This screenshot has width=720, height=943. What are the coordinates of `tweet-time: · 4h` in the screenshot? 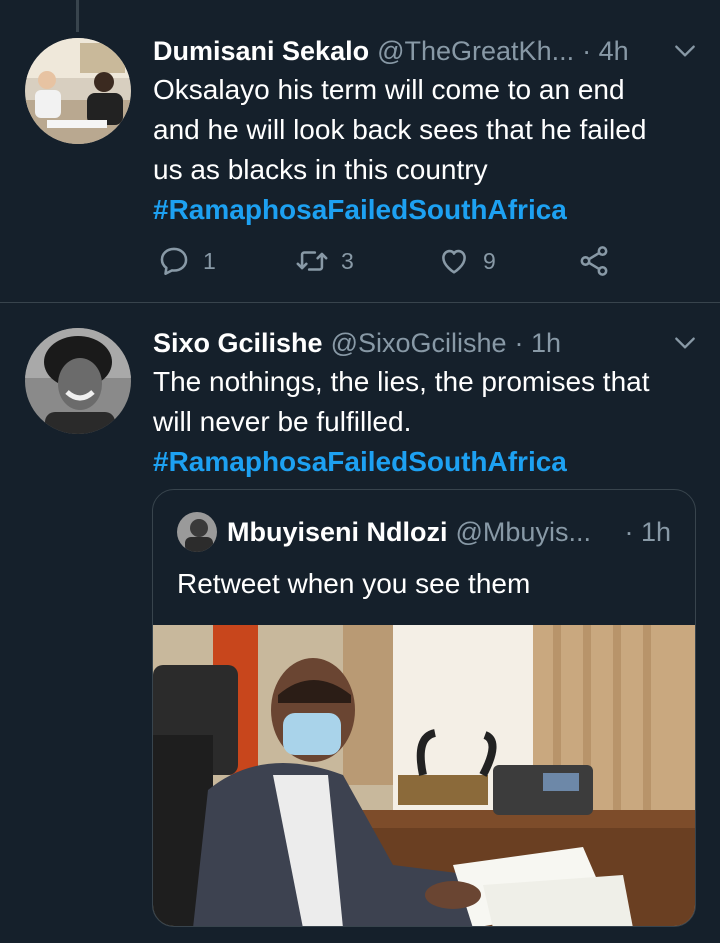 It's located at (605, 51).